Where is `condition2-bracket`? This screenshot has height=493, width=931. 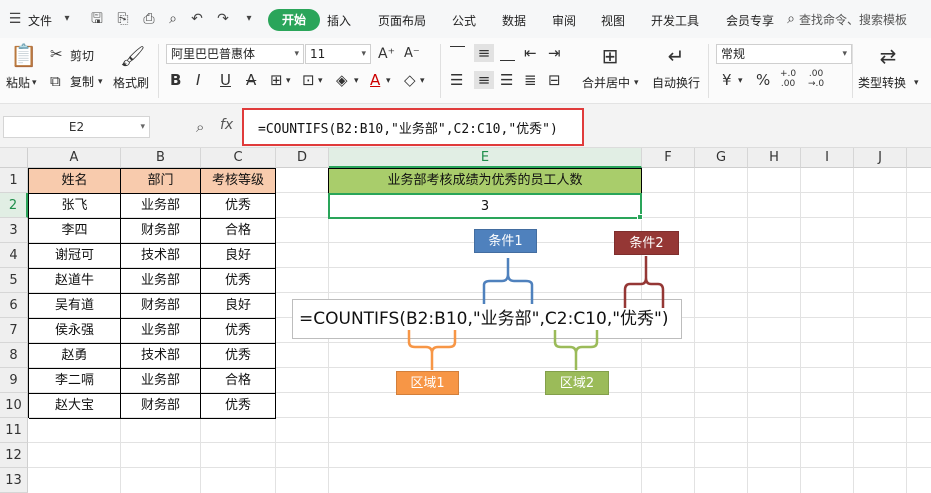
condition2-bracket is located at coordinates (644, 282).